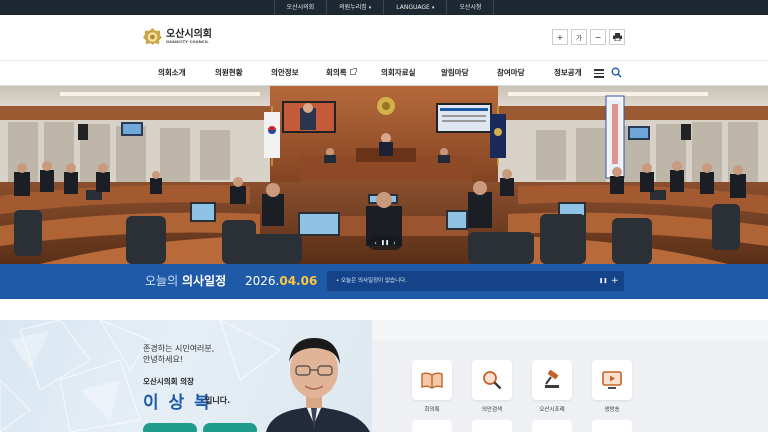  I want to click on topbar-link-label: 의원누리집, so click(353, 7).